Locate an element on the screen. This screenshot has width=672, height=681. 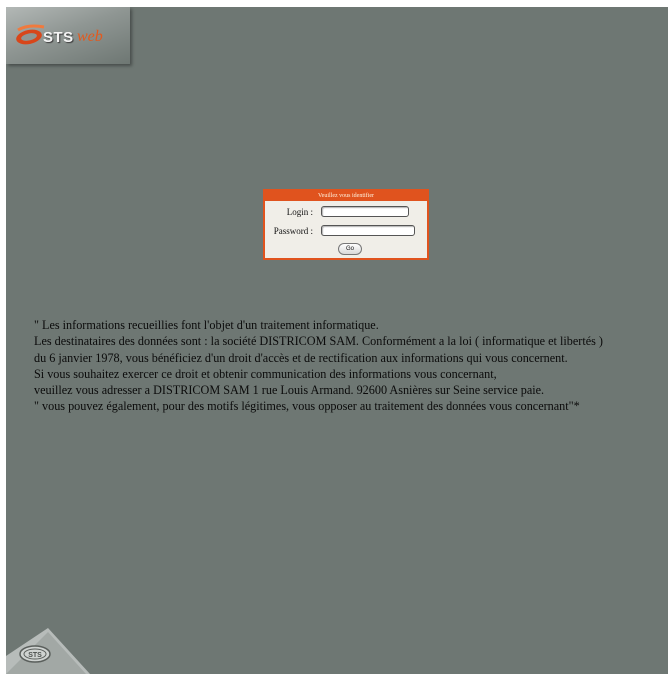
password-input is located at coordinates (368, 230).